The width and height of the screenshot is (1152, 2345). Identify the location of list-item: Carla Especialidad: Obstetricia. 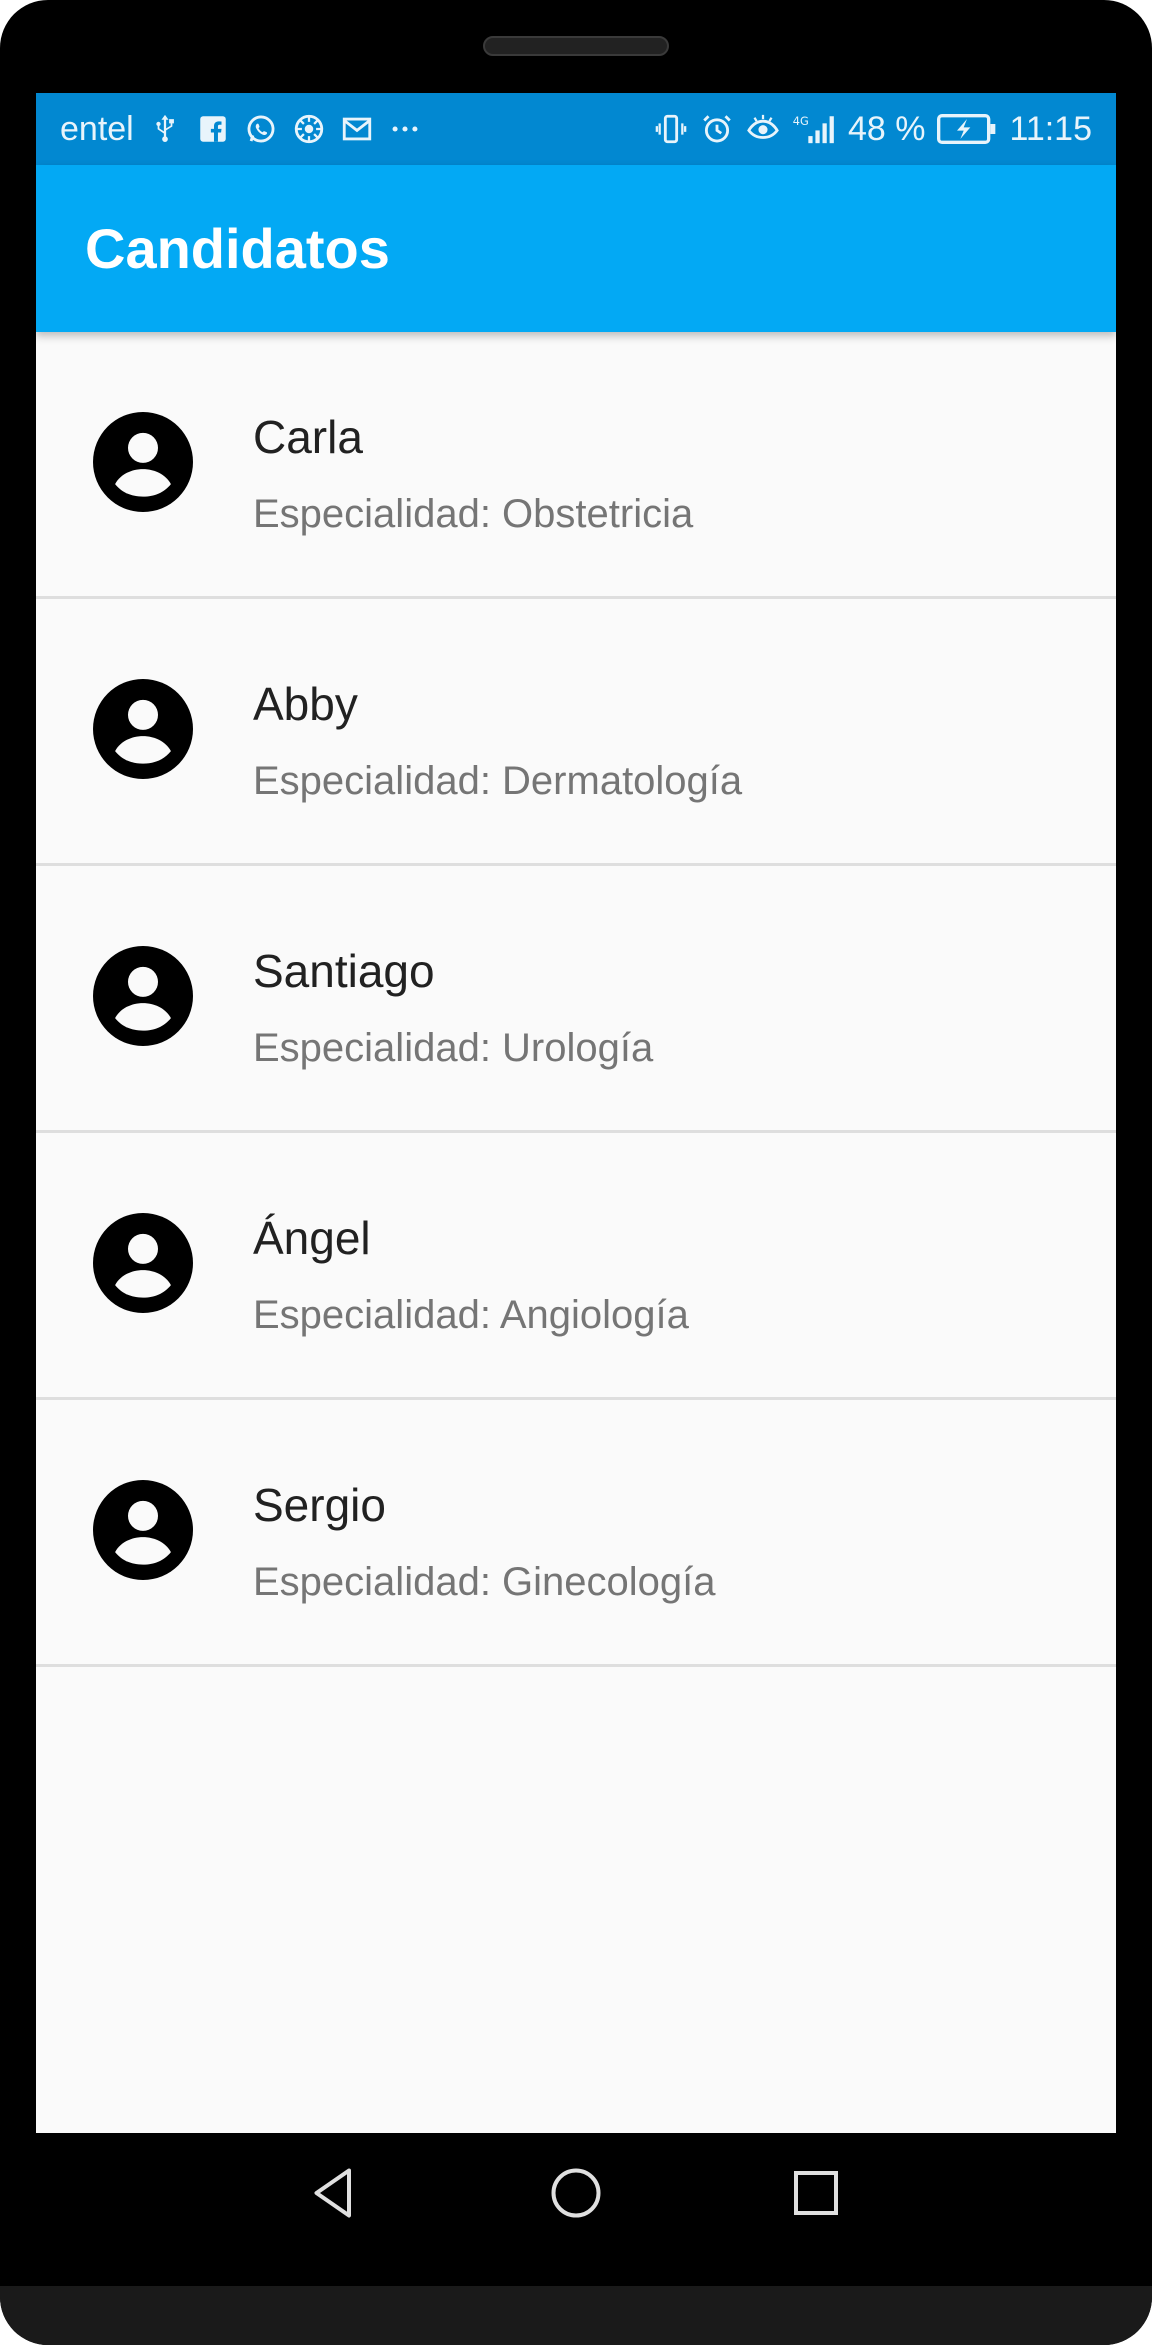
(576, 465).